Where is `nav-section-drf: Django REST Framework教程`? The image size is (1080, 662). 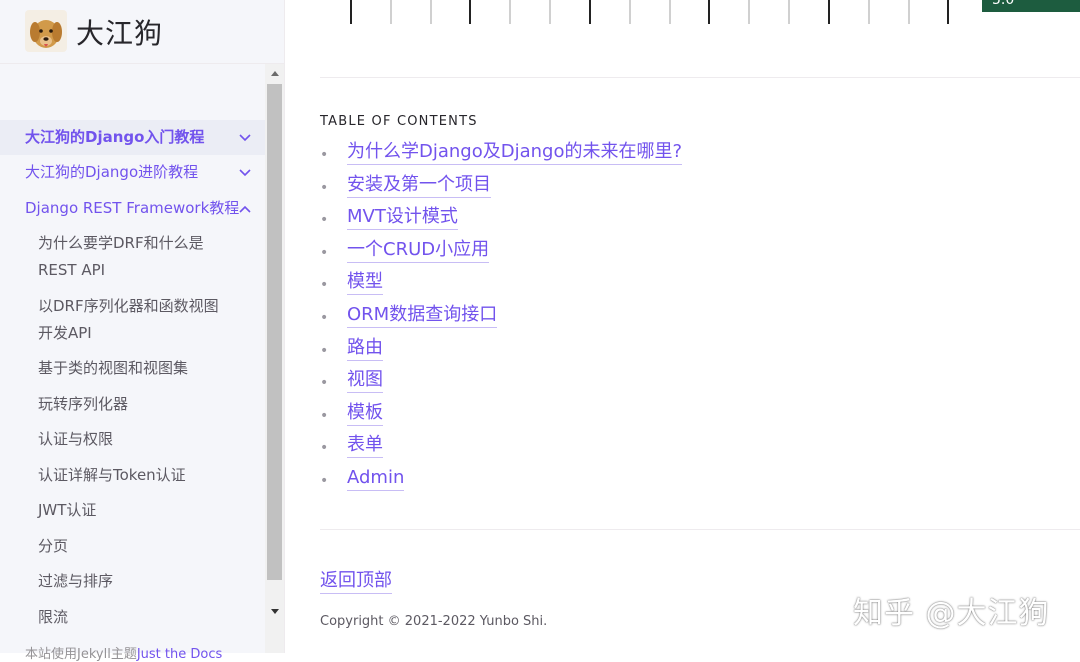 nav-section-drf: Django REST Framework教程 is located at coordinates (132, 208).